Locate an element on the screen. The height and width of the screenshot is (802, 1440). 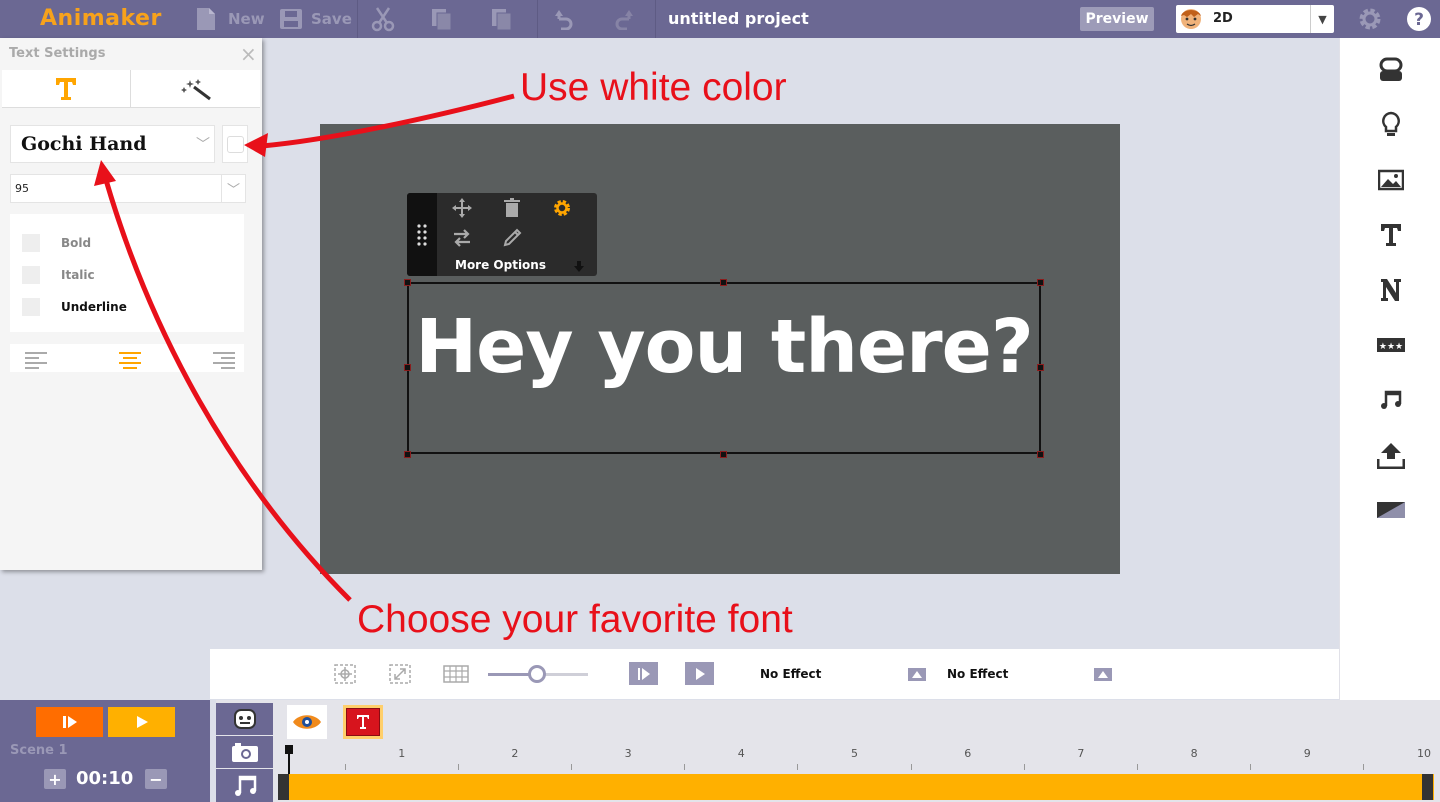
enter-effect-dropdown is located at coordinates (917, 674).